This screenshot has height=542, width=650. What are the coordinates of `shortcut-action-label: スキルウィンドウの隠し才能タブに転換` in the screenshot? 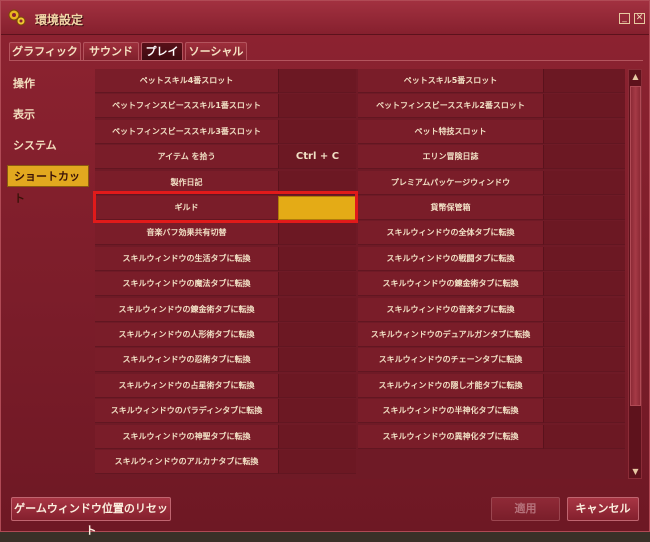 It's located at (450, 386).